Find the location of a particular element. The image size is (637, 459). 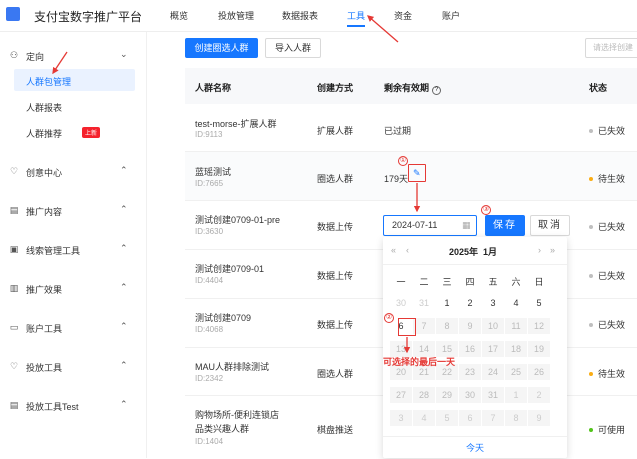

chevron-down-icon: ⌄ is located at coordinates (124, 54).